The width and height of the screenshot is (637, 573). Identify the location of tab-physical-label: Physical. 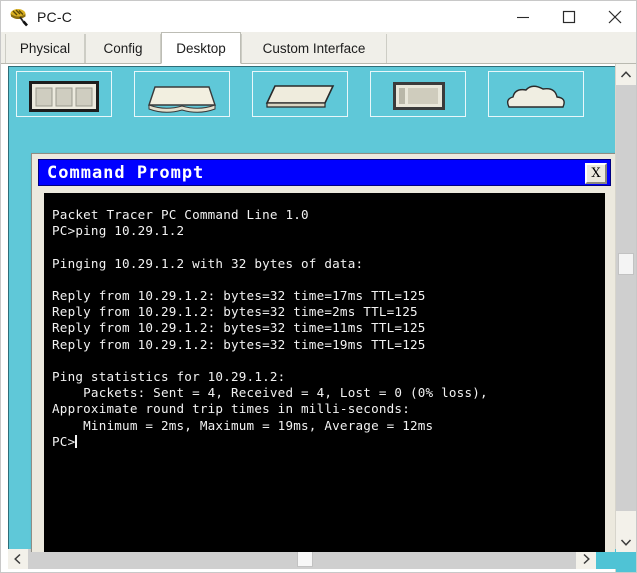
(45, 48).